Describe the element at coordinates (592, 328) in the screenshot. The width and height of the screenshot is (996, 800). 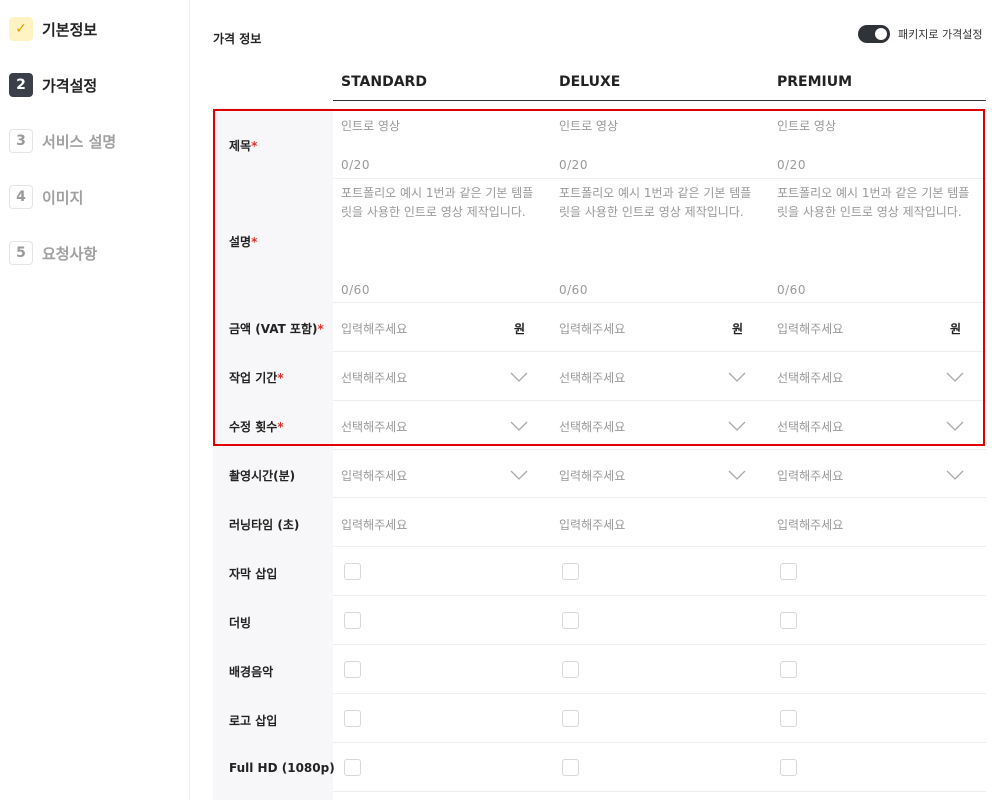
I see `deluxe-price-input: 입력해주세요` at that location.